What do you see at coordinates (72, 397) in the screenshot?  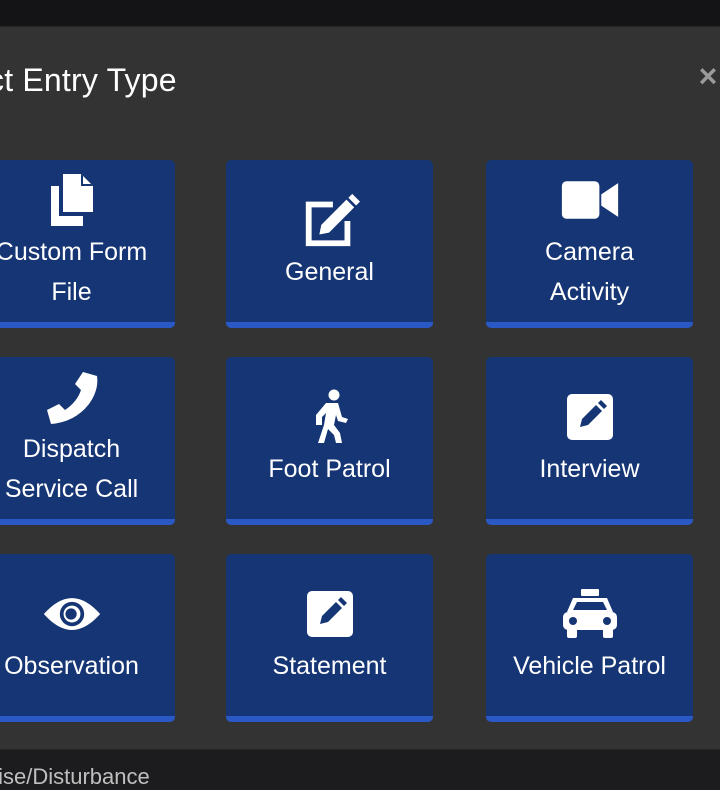 I see `phone-icon` at bounding box center [72, 397].